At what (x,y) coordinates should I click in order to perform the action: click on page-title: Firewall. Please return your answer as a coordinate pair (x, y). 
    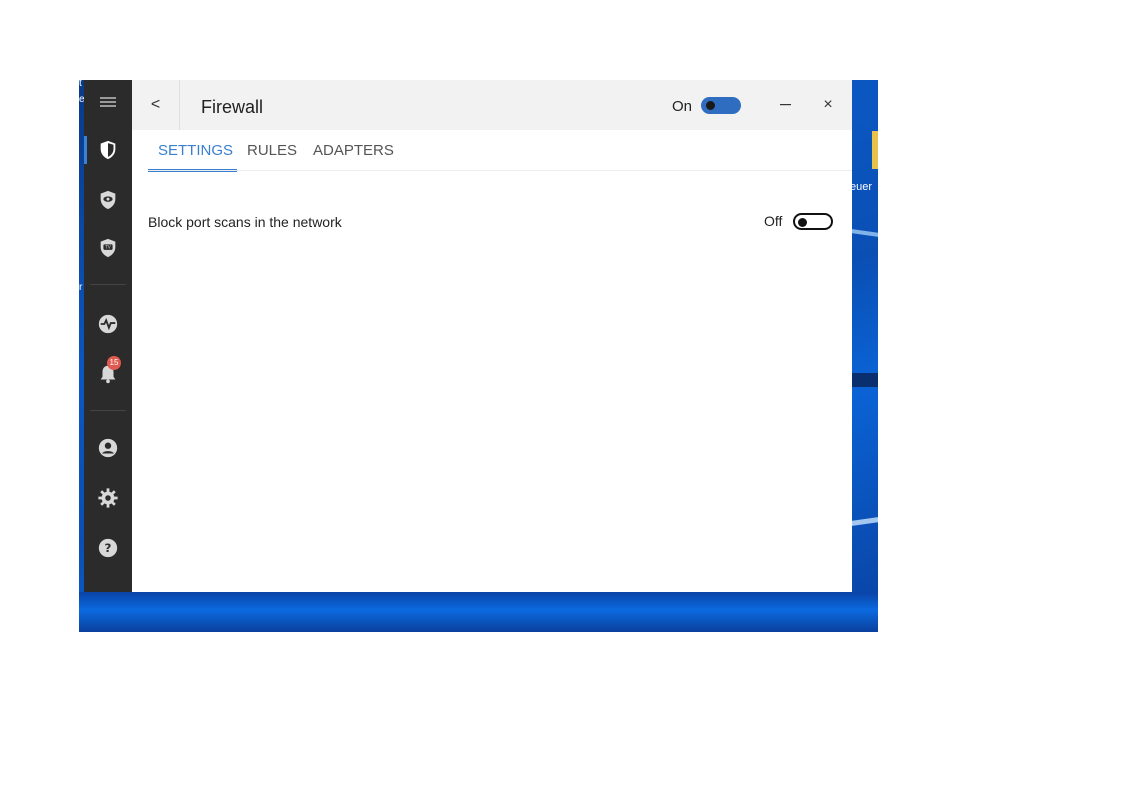
    Looking at the image, I should click on (232, 107).